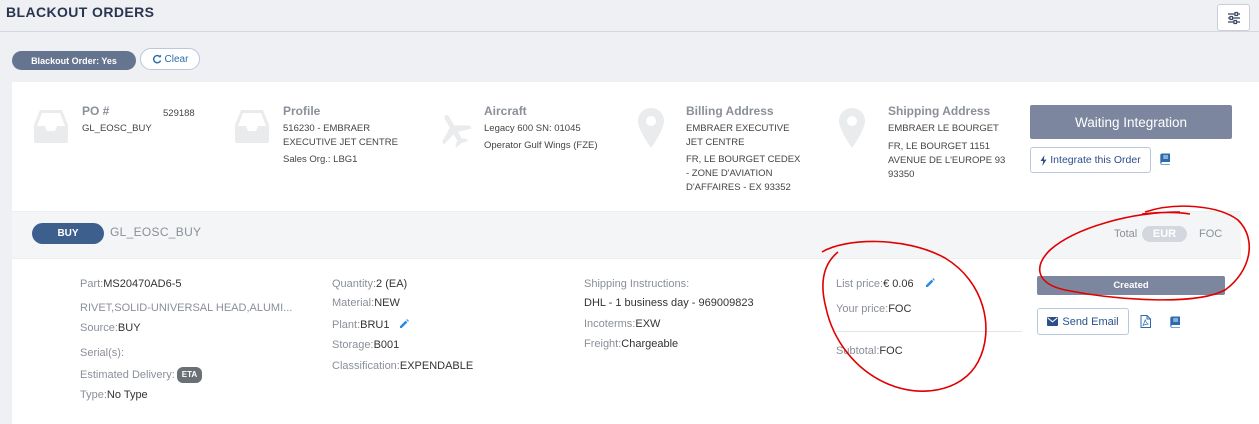  Describe the element at coordinates (142, 284) in the screenshot. I see `part-value: MS20470AD6-5` at that location.